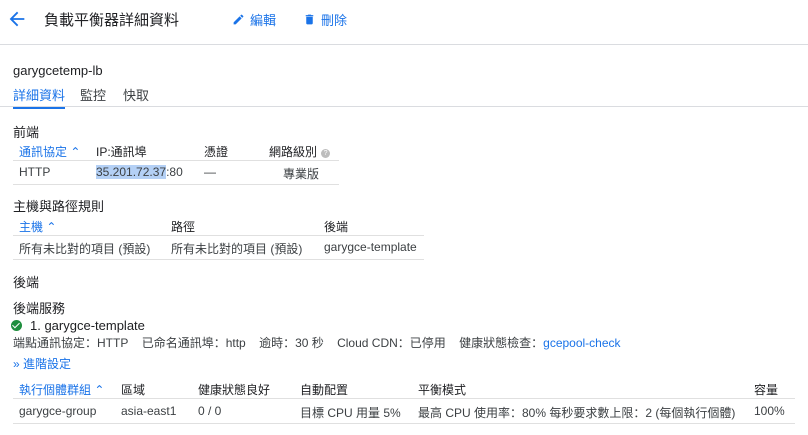 This screenshot has width=808, height=435. Describe the element at coordinates (766, 390) in the screenshot. I see `backend-col-capacity: 容量` at that location.